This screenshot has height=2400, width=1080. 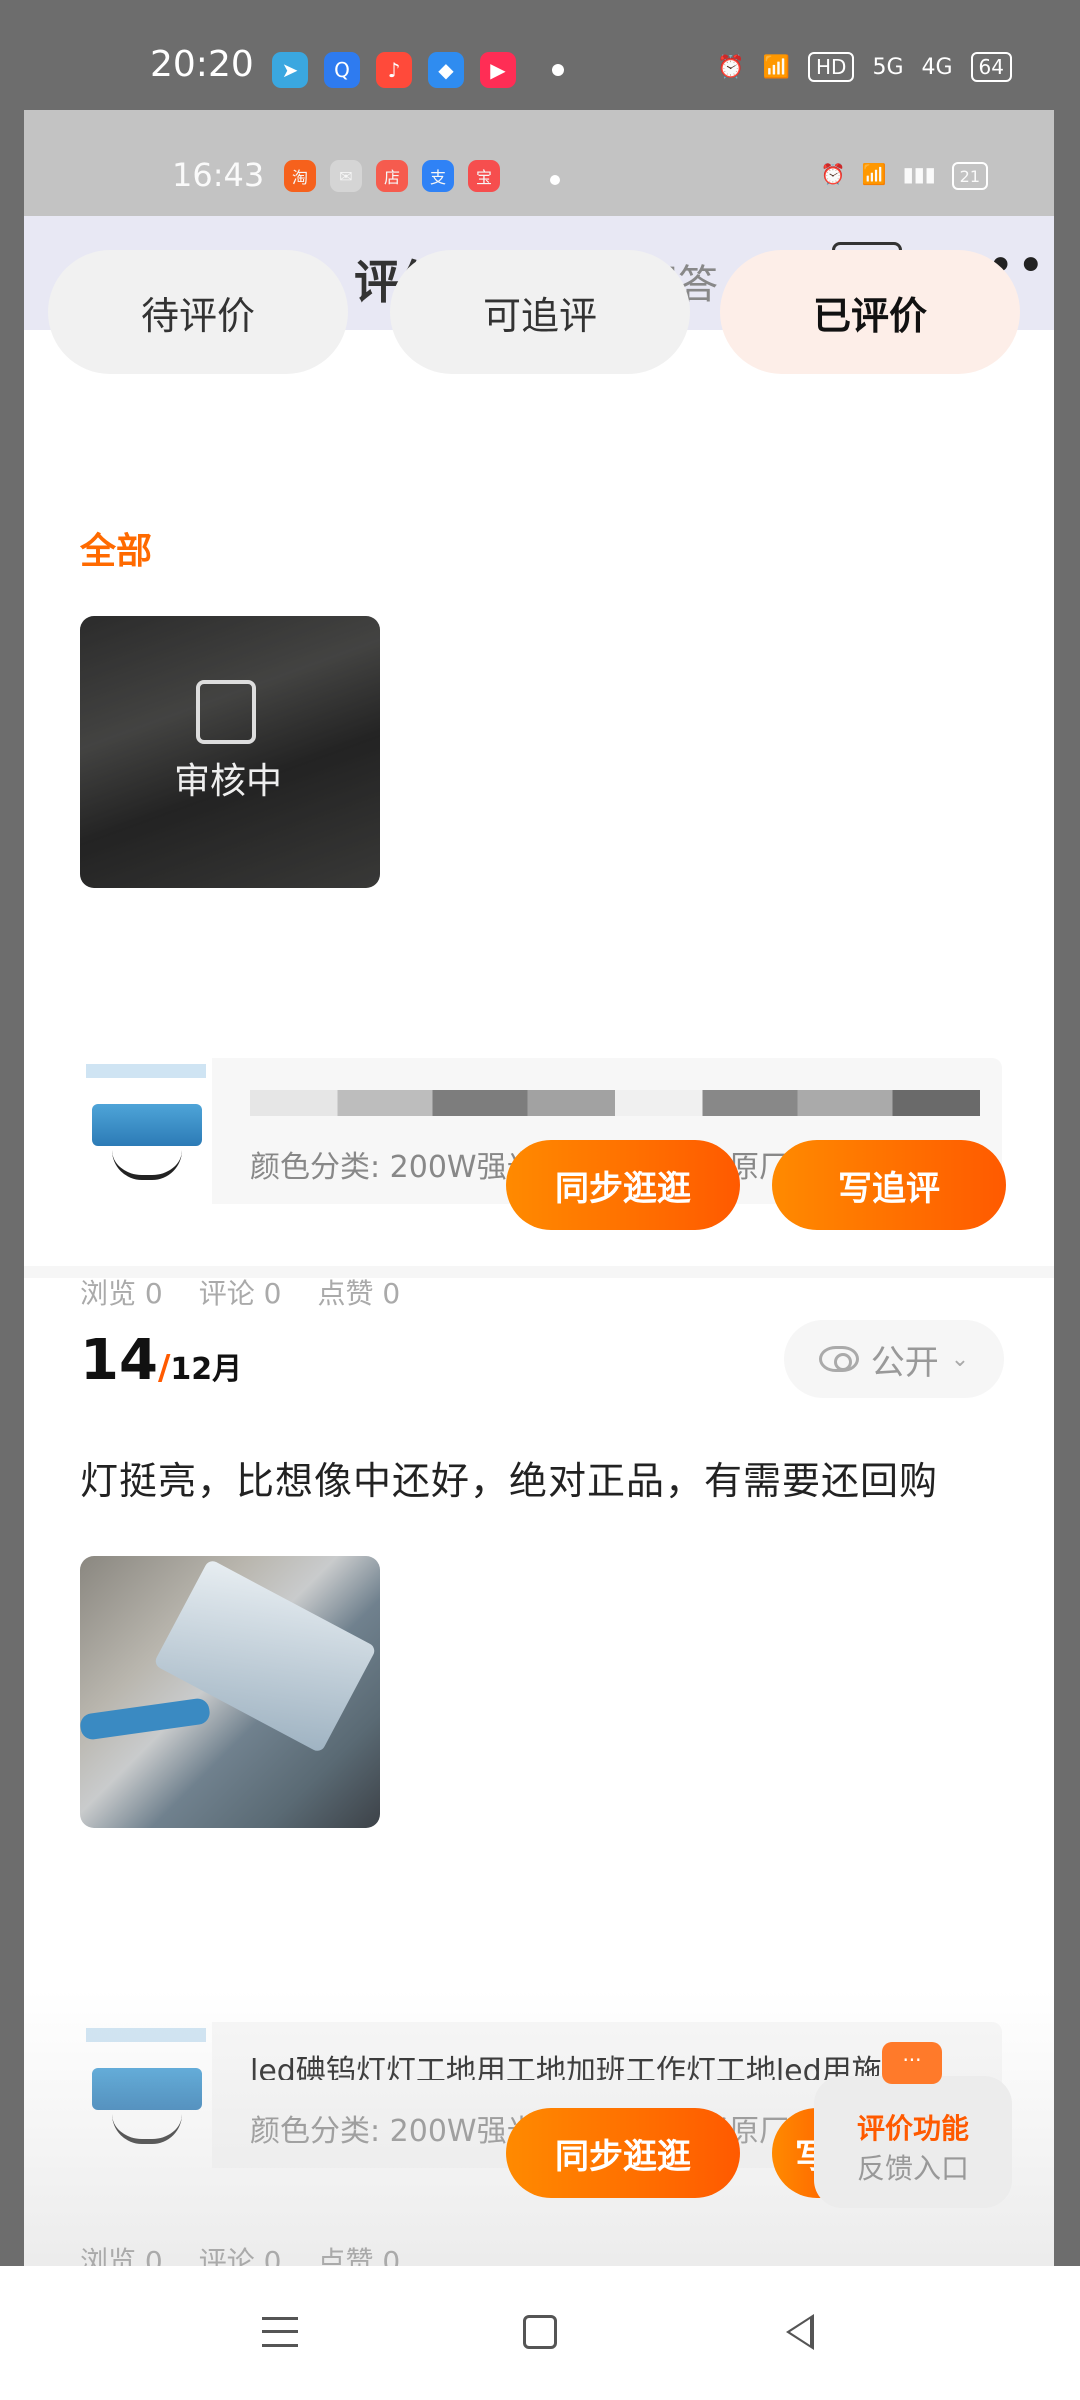 What do you see at coordinates (202, 64) in the screenshot?
I see `outer-status-time: 20:20` at bounding box center [202, 64].